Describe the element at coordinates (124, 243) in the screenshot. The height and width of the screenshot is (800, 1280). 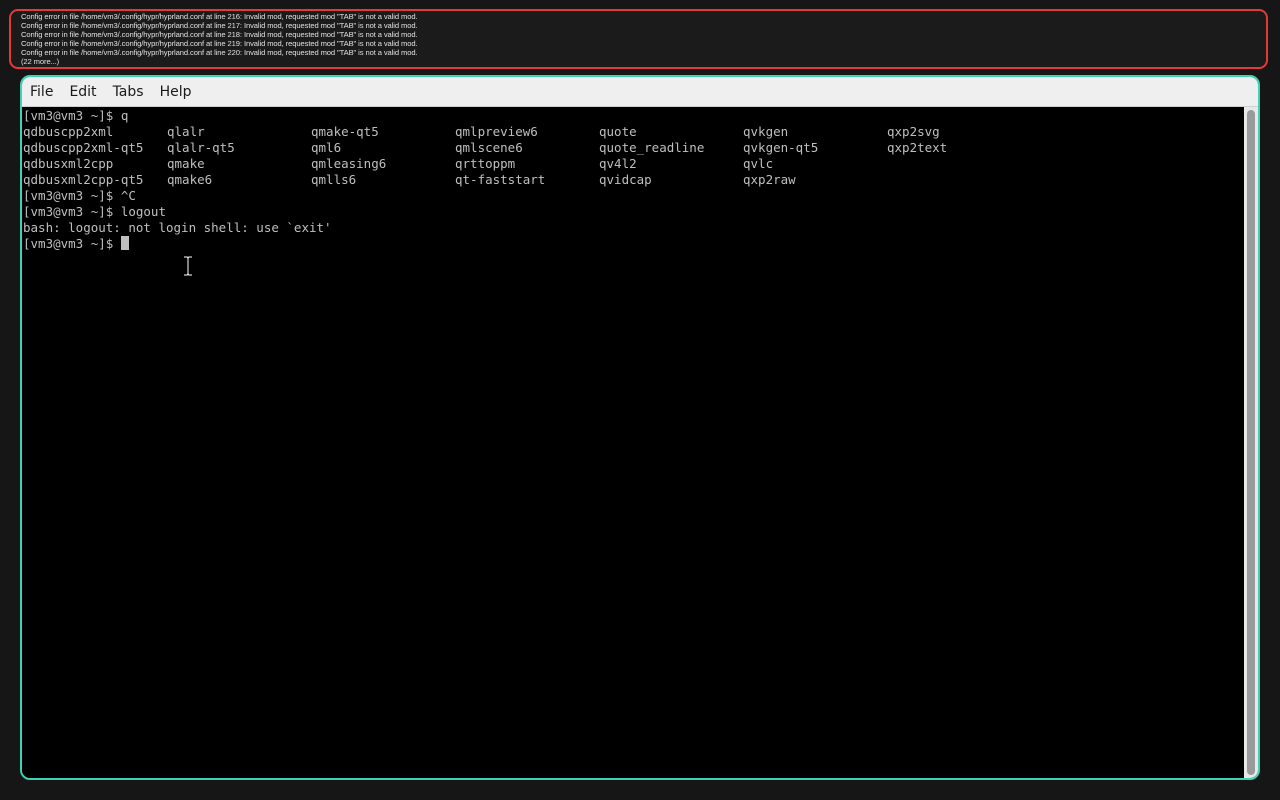
I see `text-cursor` at that location.